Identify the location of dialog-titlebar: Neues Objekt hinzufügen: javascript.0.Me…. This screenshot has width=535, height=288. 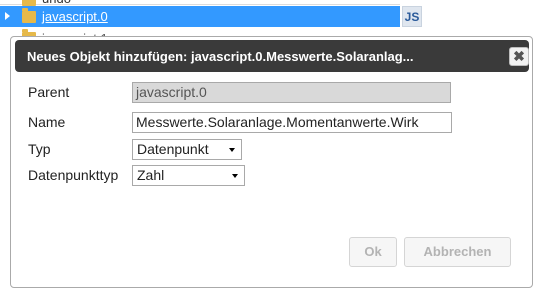
(272, 56).